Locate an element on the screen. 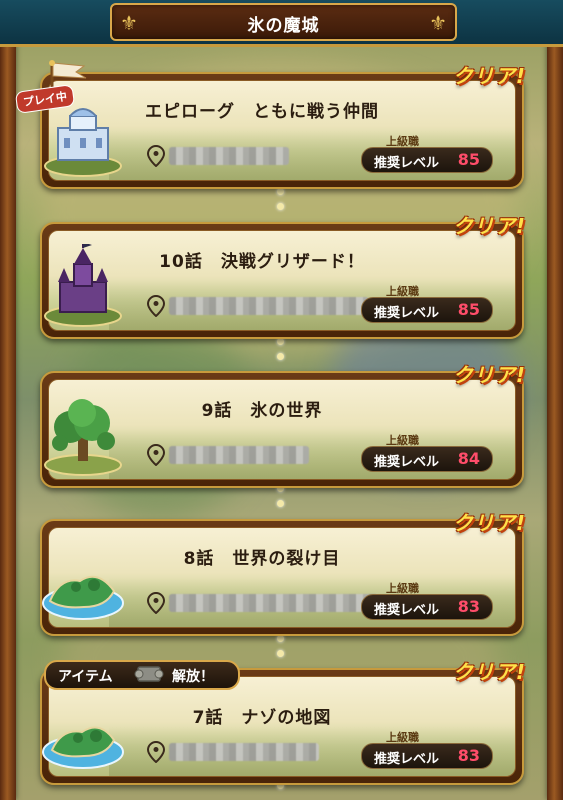 The width and height of the screenshot is (563, 800). item-unlock-label: 解放！ is located at coordinates (193, 677).